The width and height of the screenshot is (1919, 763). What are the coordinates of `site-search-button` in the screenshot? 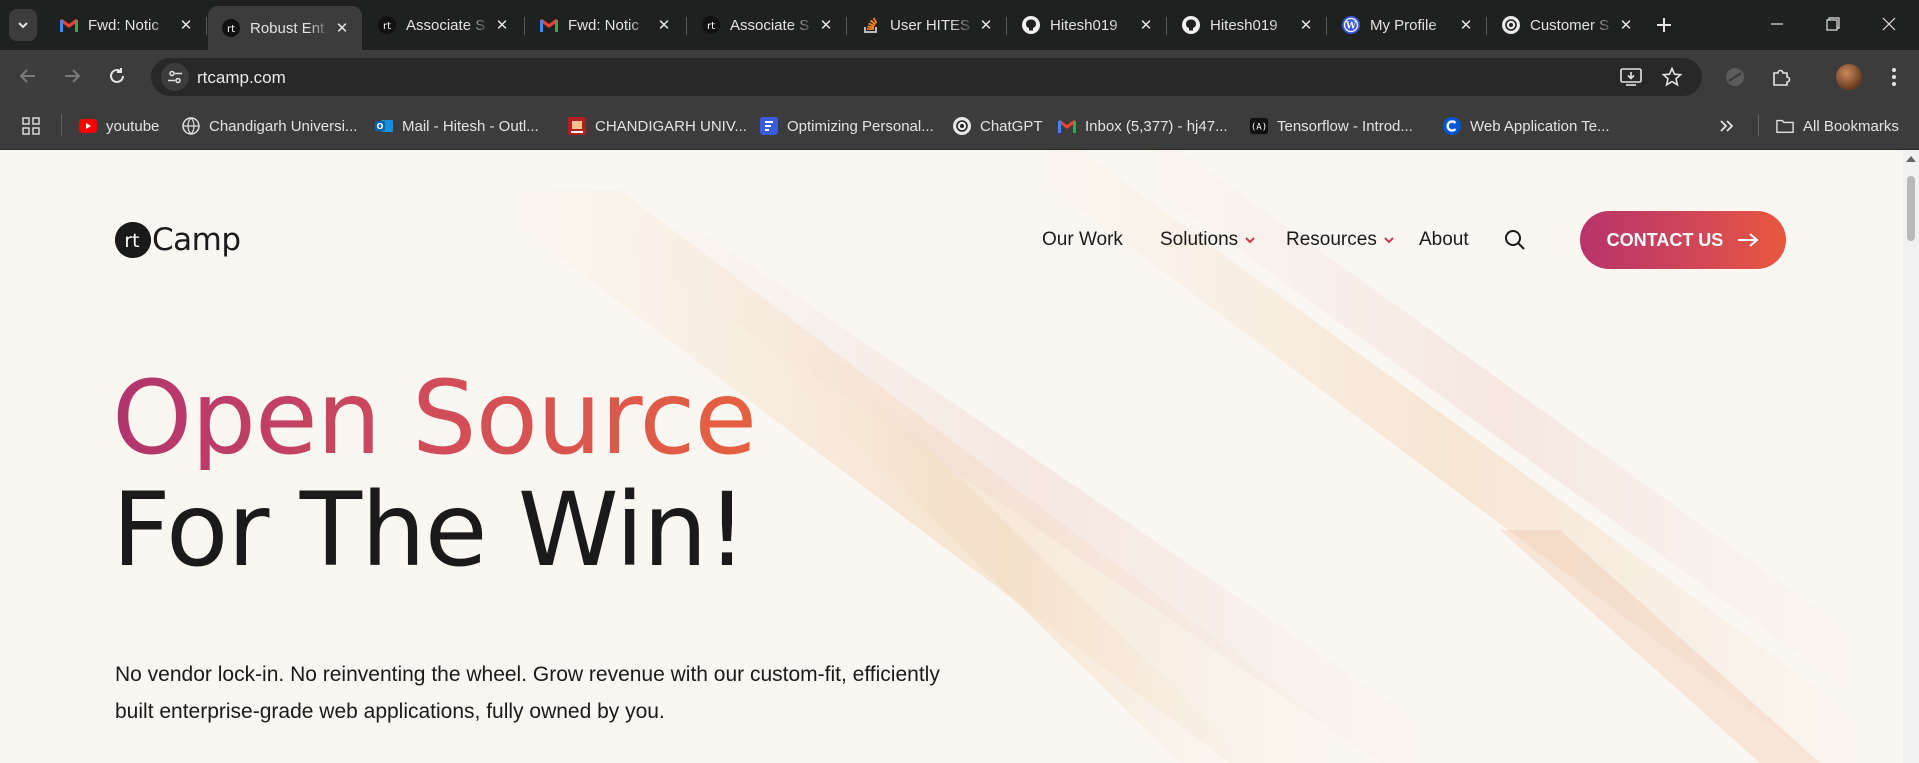 It's located at (1515, 240).